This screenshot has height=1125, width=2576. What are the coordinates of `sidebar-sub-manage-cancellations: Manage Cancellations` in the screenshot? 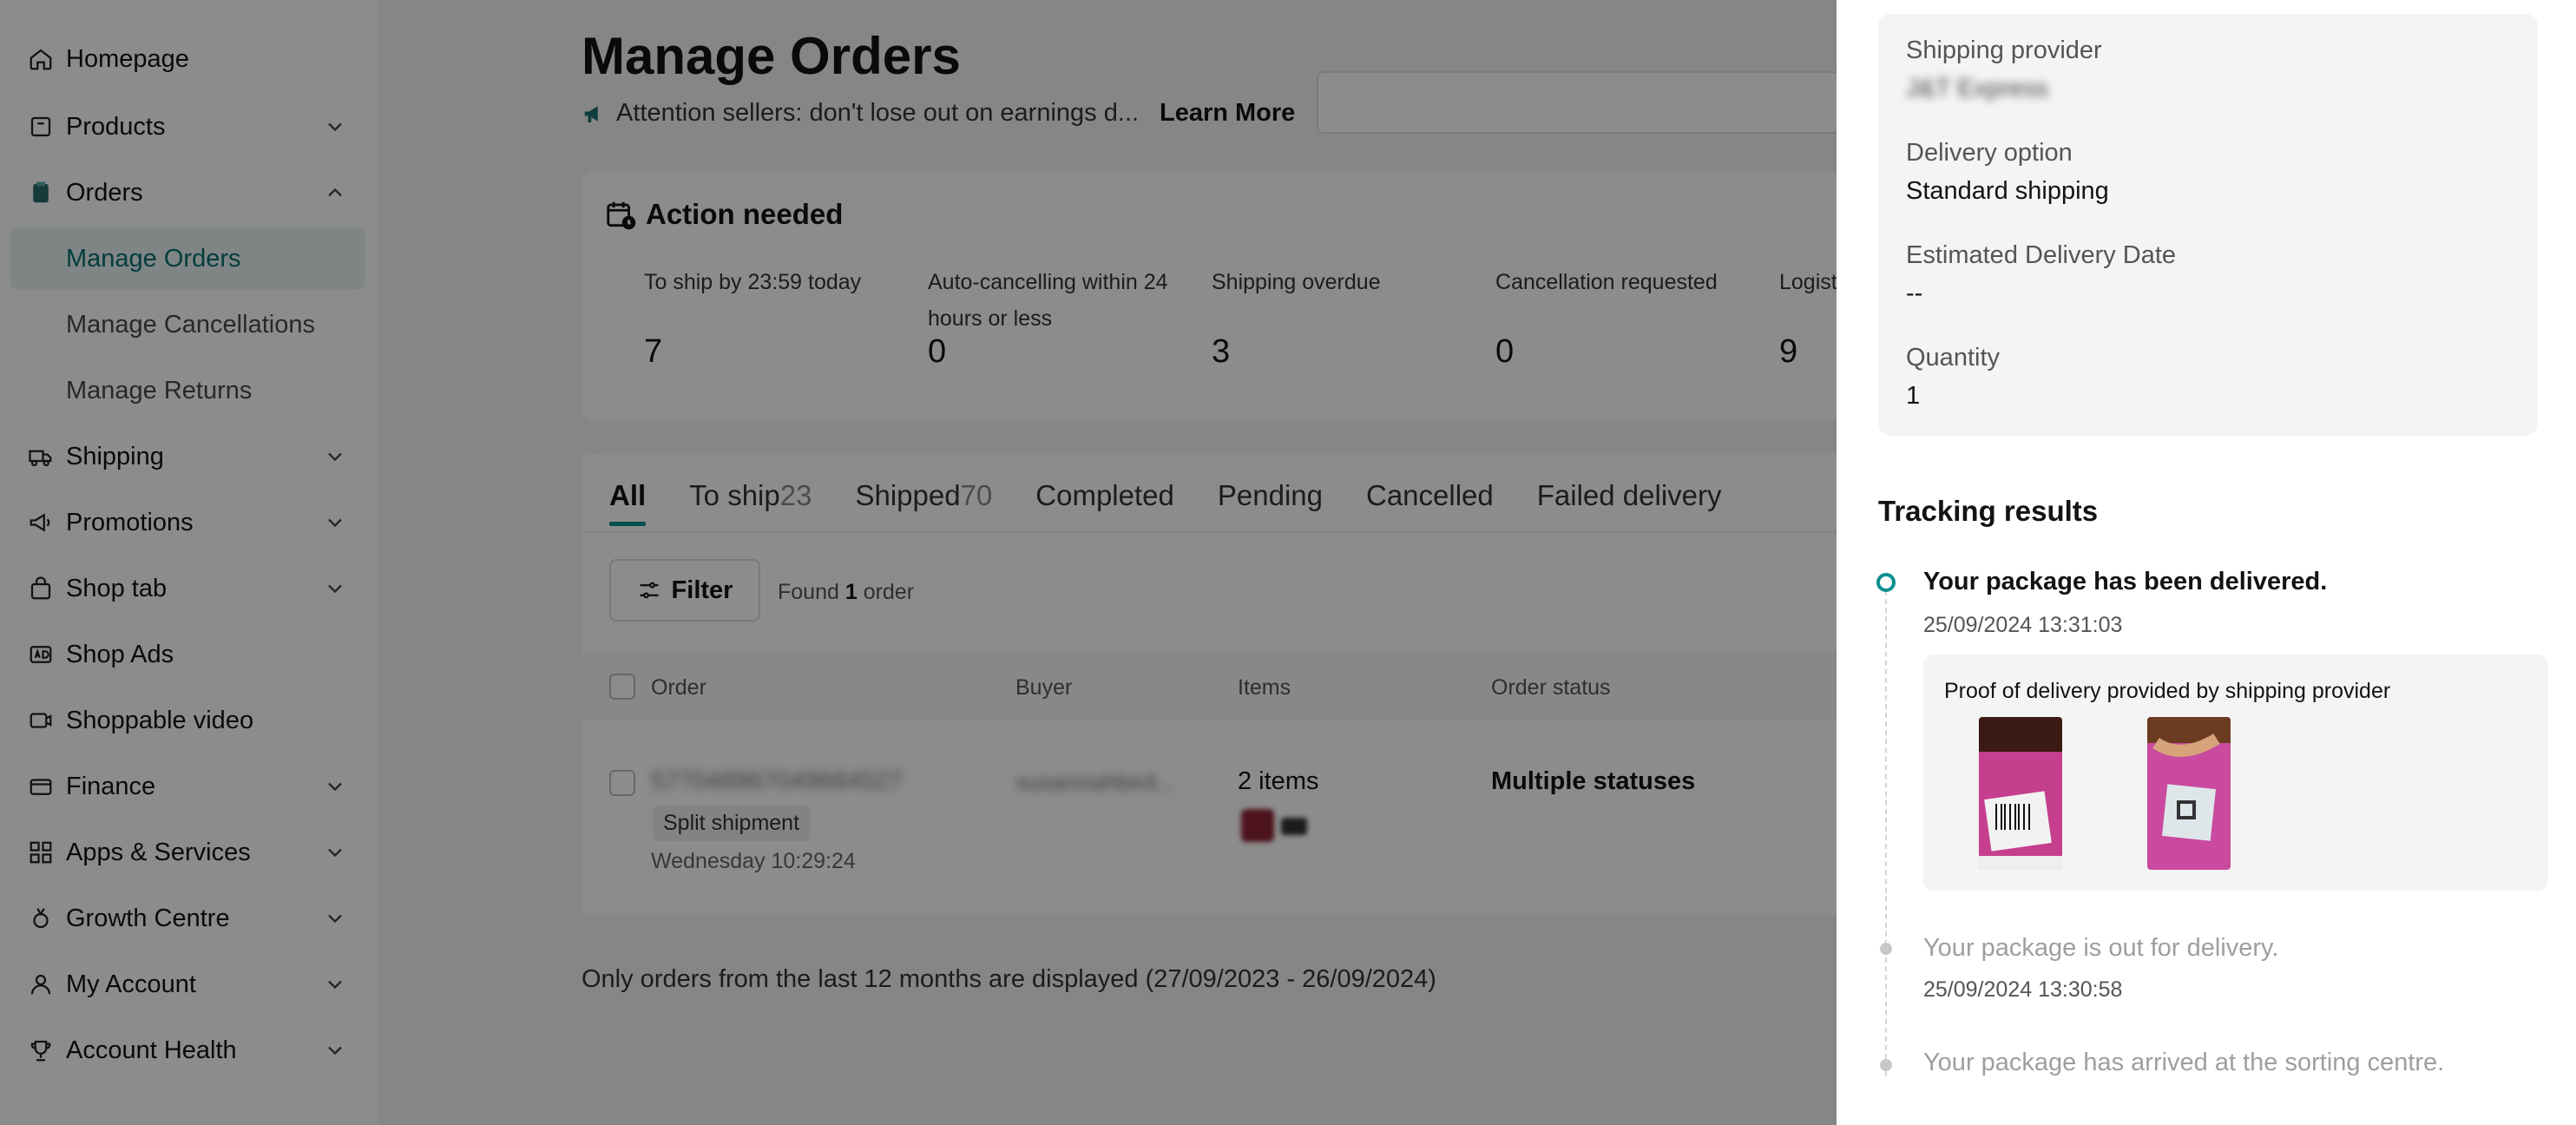 It's located at (188, 324).